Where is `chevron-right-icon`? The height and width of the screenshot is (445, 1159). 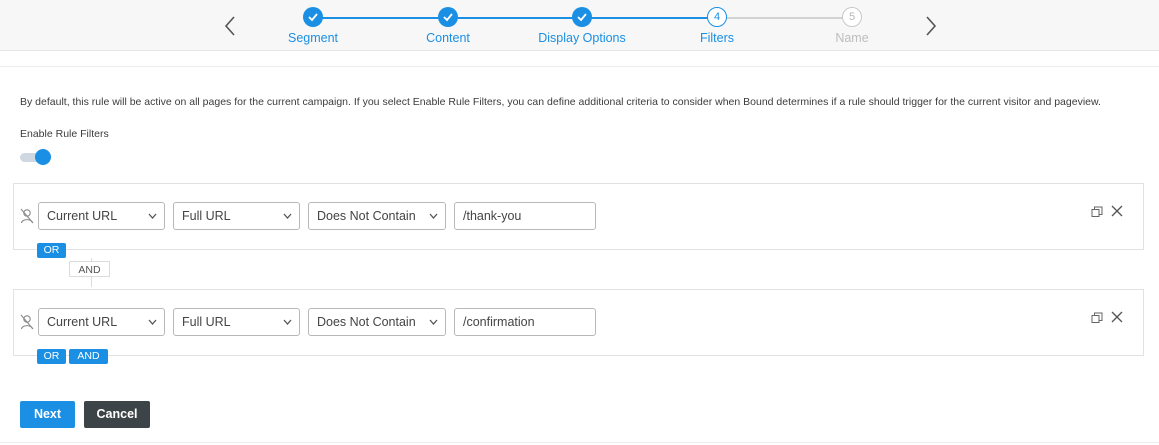
chevron-right-icon is located at coordinates (931, 26).